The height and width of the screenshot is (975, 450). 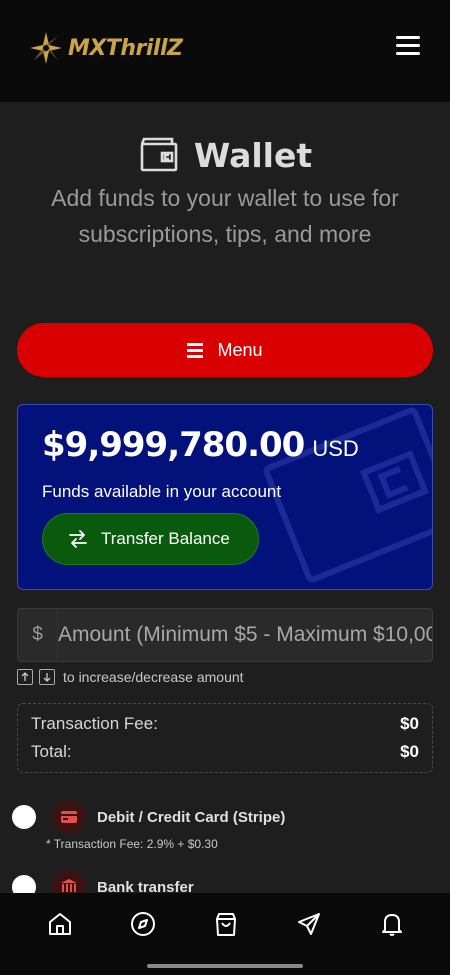 I want to click on transaction-fee-value: $0, so click(x=409, y=723).